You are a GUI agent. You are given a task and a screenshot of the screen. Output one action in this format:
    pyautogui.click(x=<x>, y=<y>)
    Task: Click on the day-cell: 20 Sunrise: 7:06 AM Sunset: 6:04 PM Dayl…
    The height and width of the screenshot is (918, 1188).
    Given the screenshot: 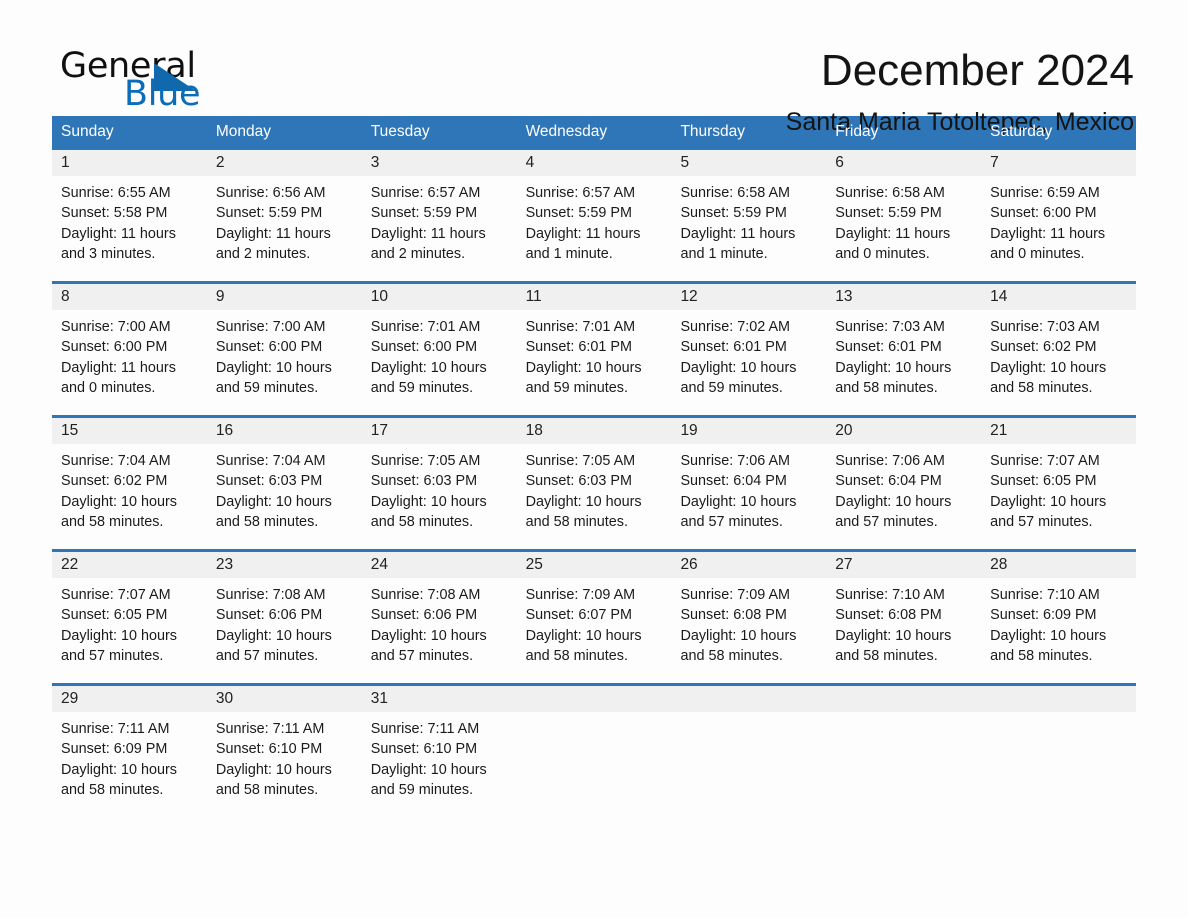 What is the action you would take?
    pyautogui.click(x=904, y=483)
    